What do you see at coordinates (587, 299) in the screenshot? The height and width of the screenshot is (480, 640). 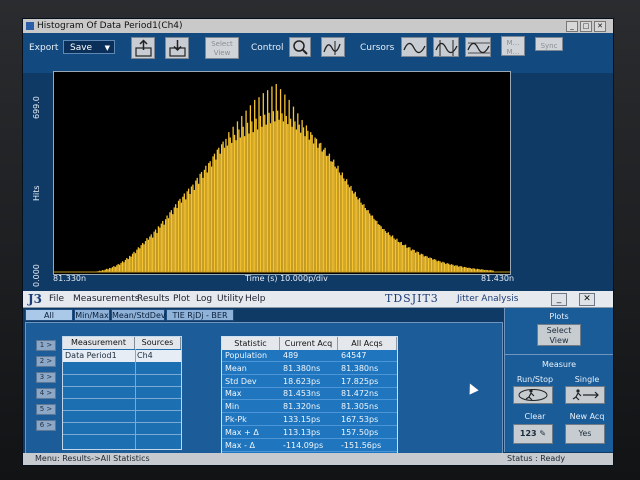 I see `j3-close-button: ✕` at bounding box center [587, 299].